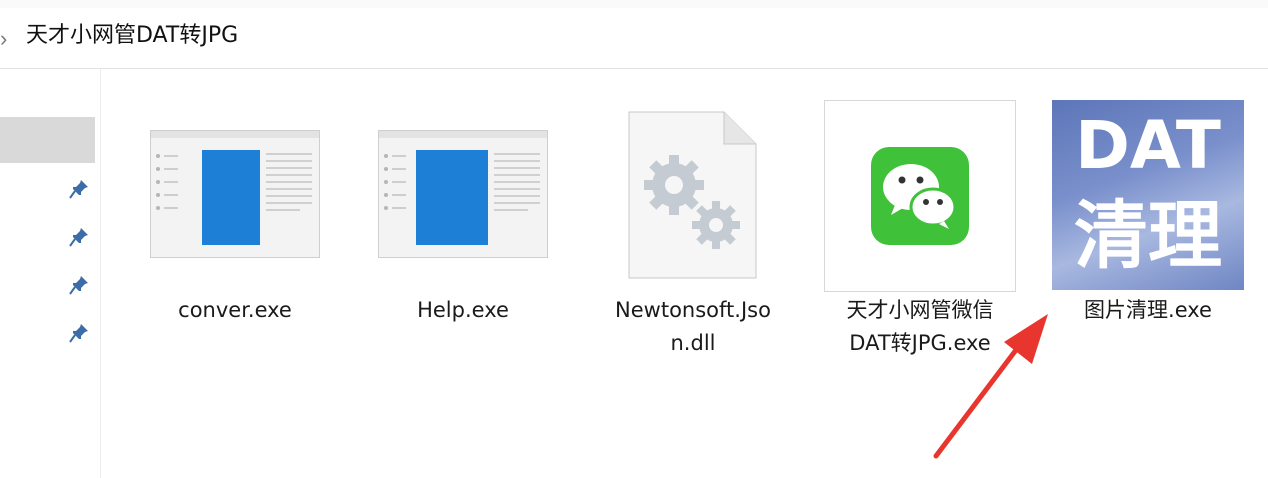 Image resolution: width=1268 pixels, height=478 pixels. What do you see at coordinates (693, 310) in the screenshot?
I see `file-name-line-1: Newtonsoft.Jso` at bounding box center [693, 310].